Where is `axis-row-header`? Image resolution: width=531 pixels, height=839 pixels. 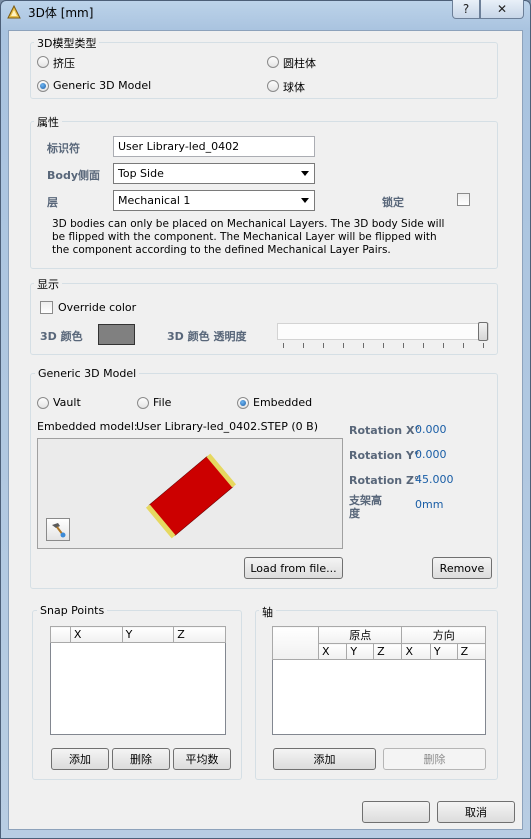
axis-row-header is located at coordinates (295, 643).